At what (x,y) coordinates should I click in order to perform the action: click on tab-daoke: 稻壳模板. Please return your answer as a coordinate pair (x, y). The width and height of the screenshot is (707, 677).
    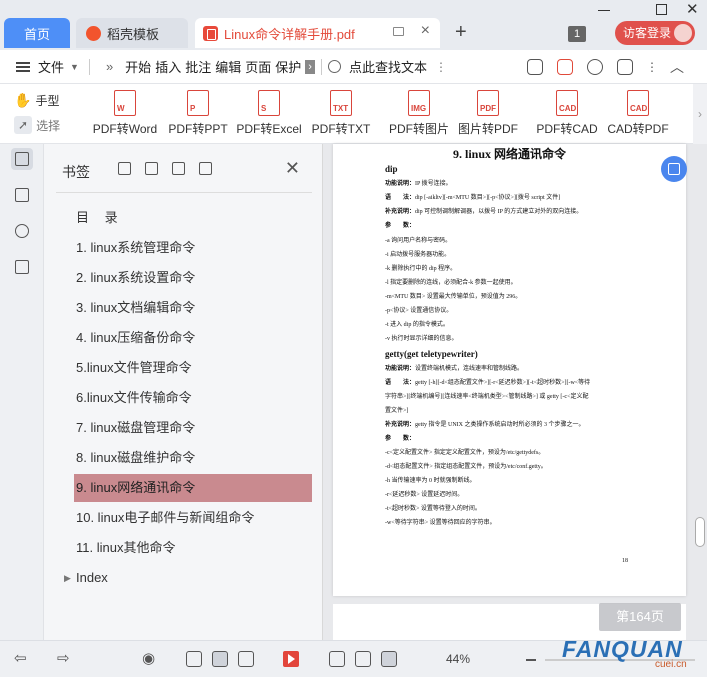
    Looking at the image, I should click on (132, 33).